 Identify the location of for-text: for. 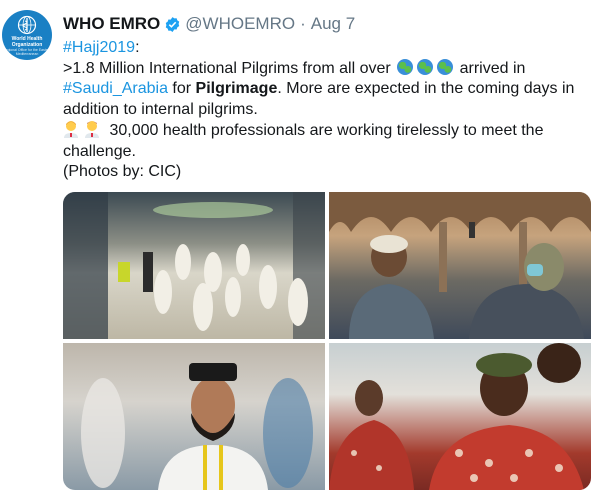
(181, 88).